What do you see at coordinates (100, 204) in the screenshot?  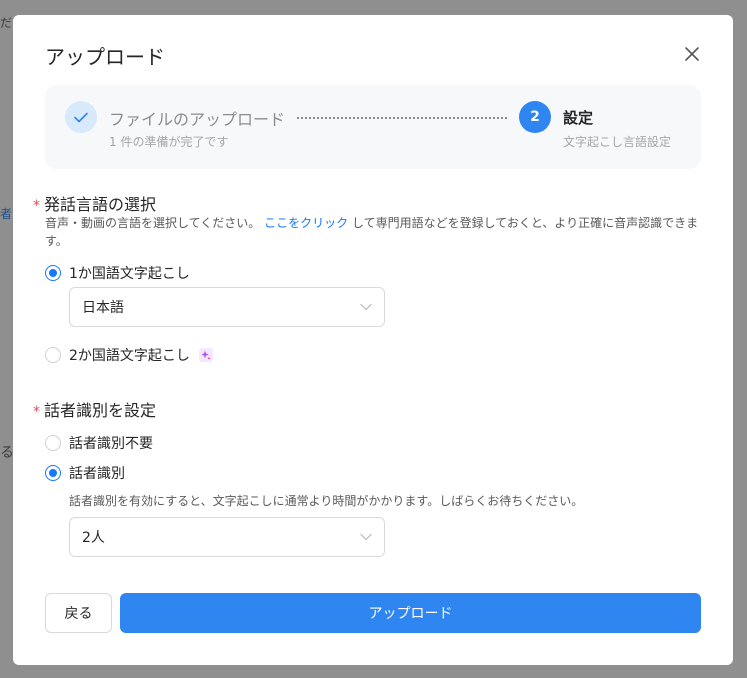 I see `language-title-text: 発話言語の選択` at bounding box center [100, 204].